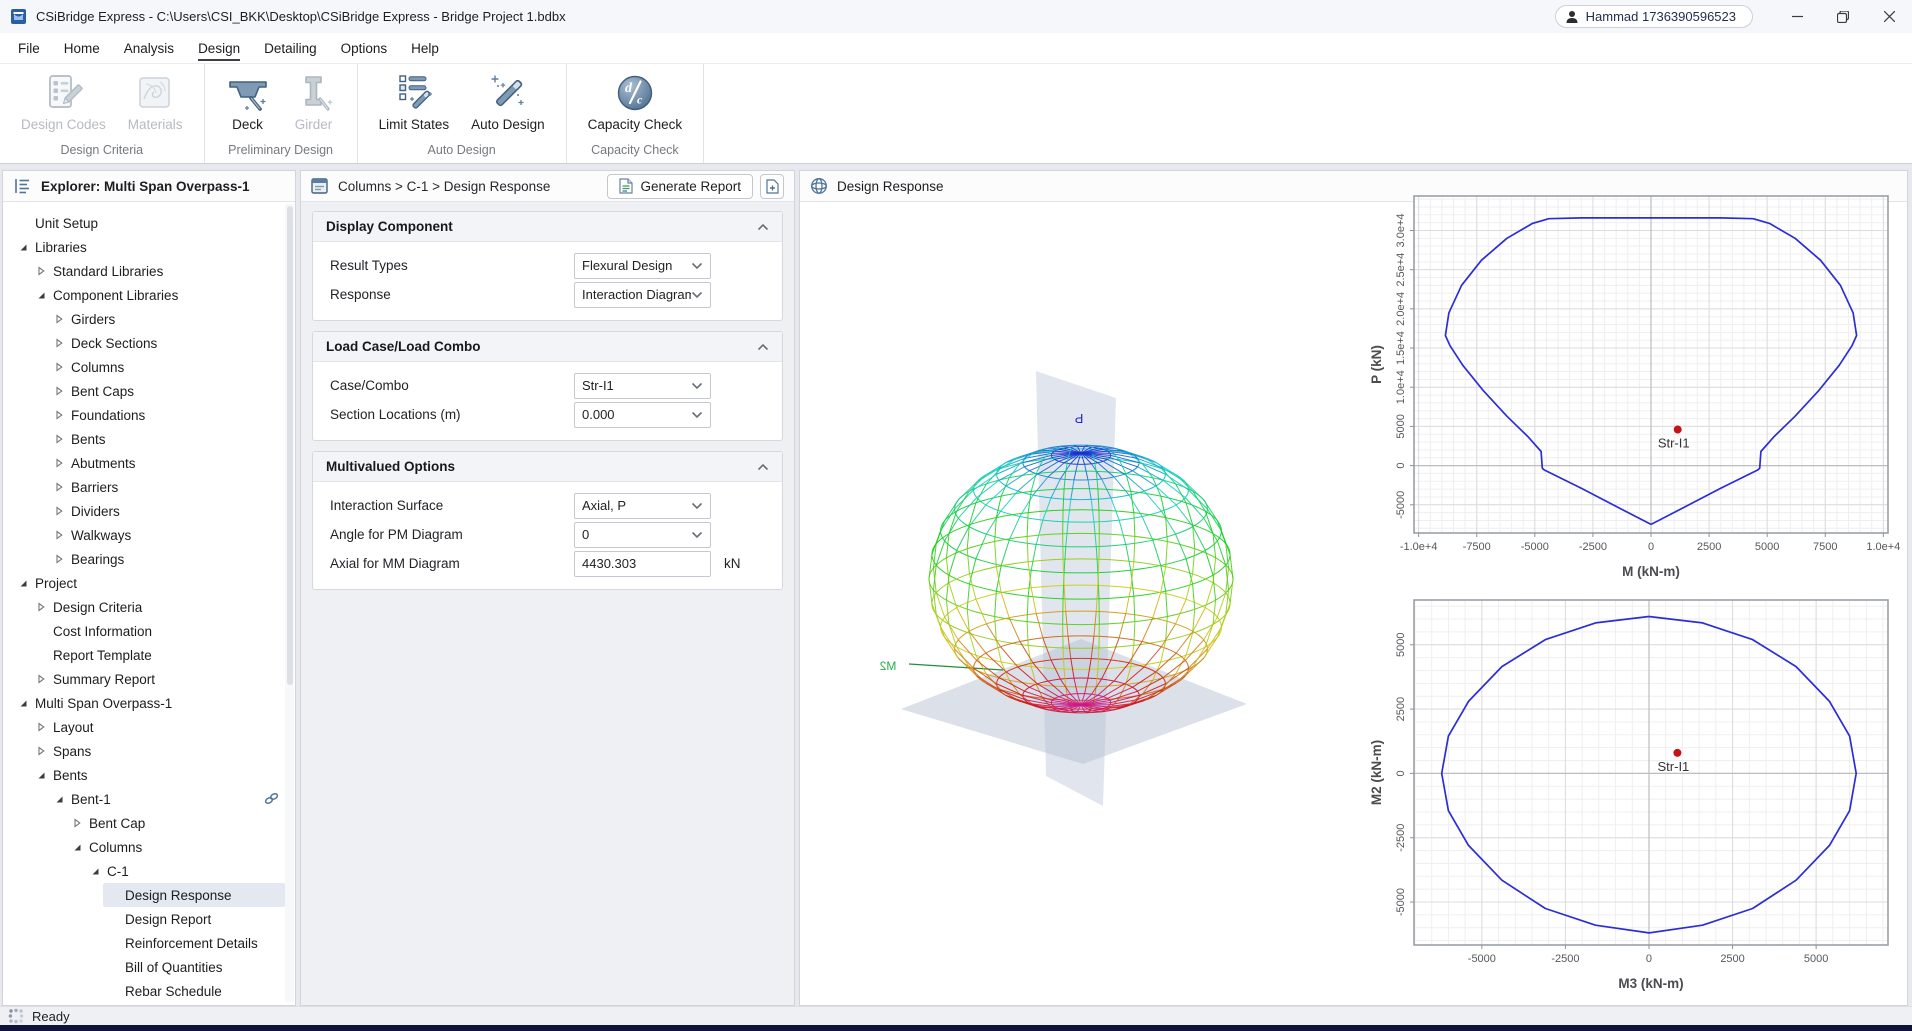  What do you see at coordinates (149, 823) in the screenshot?
I see `tree-item-bent-cap: Bent Cap` at bounding box center [149, 823].